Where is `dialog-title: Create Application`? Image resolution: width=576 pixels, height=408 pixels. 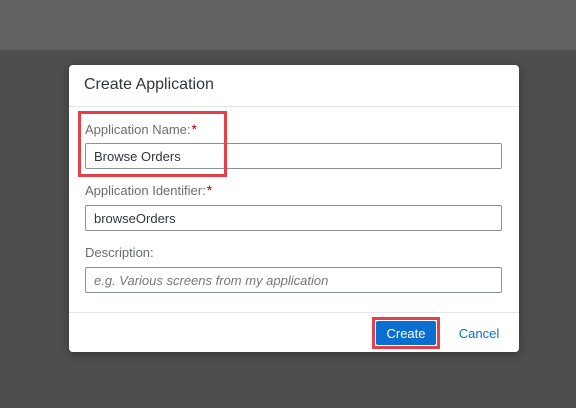 dialog-title: Create Application is located at coordinates (149, 84).